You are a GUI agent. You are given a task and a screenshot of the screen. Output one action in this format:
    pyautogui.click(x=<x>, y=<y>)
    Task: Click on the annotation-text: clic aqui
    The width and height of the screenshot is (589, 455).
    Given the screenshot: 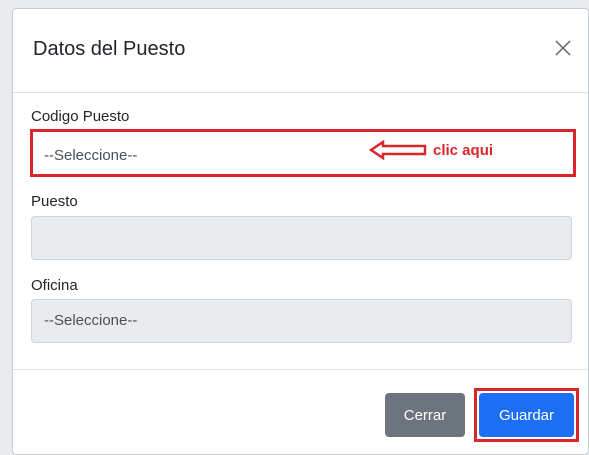 What is the action you would take?
    pyautogui.click(x=463, y=150)
    